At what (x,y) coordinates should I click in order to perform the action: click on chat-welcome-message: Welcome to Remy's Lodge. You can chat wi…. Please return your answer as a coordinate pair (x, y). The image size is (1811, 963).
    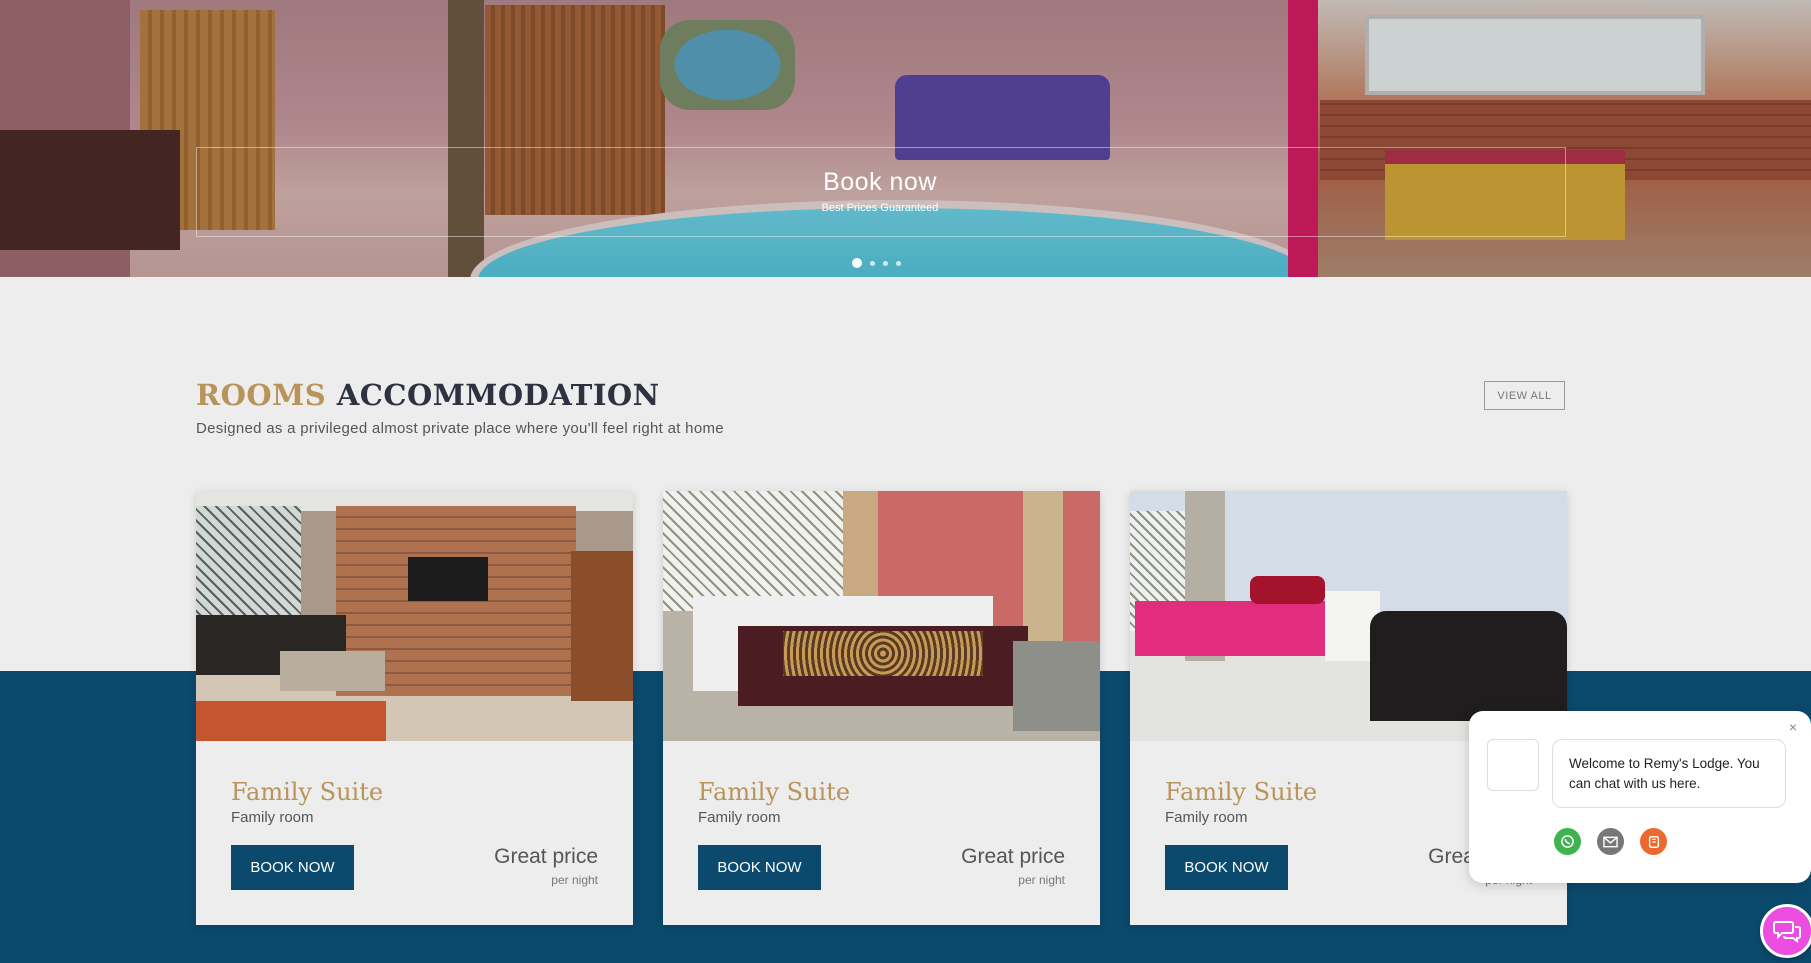
    Looking at the image, I should click on (1669, 773).